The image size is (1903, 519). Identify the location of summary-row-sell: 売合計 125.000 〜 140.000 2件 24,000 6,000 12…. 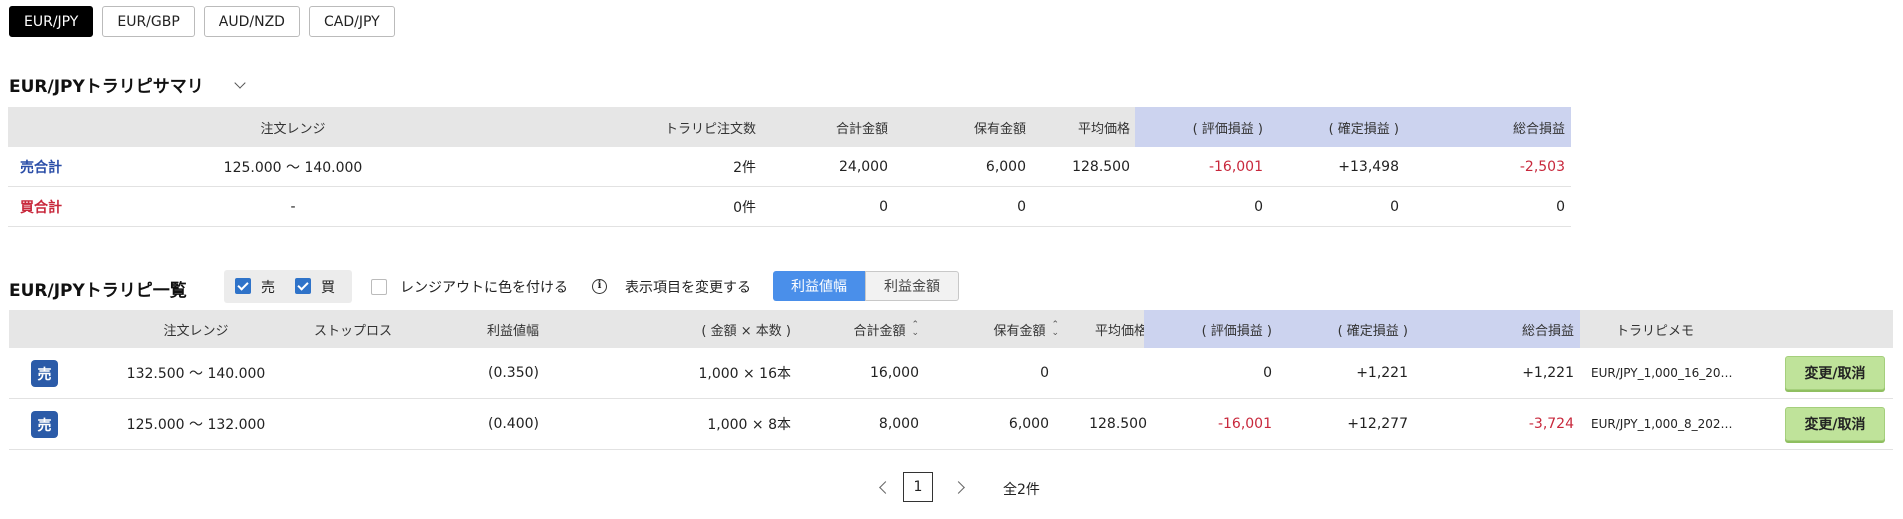
(789, 167).